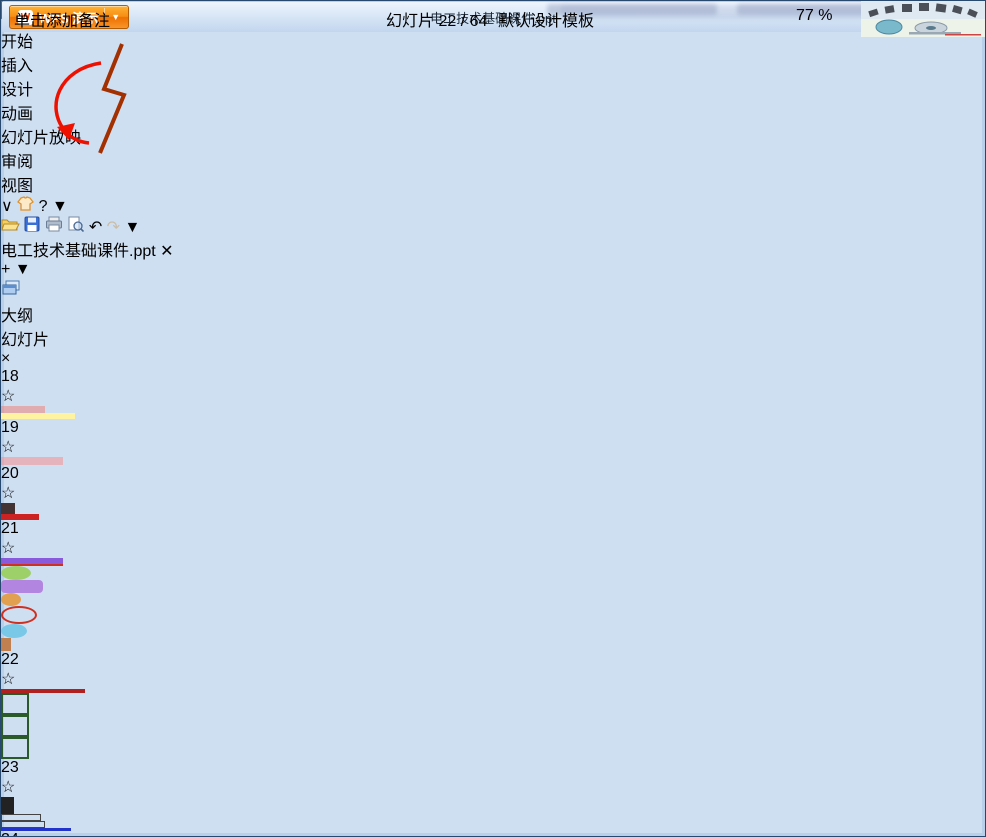 The image size is (986, 837). I want to click on thumbnail-row-22-selected: 22 ☆, so click(493, 705).